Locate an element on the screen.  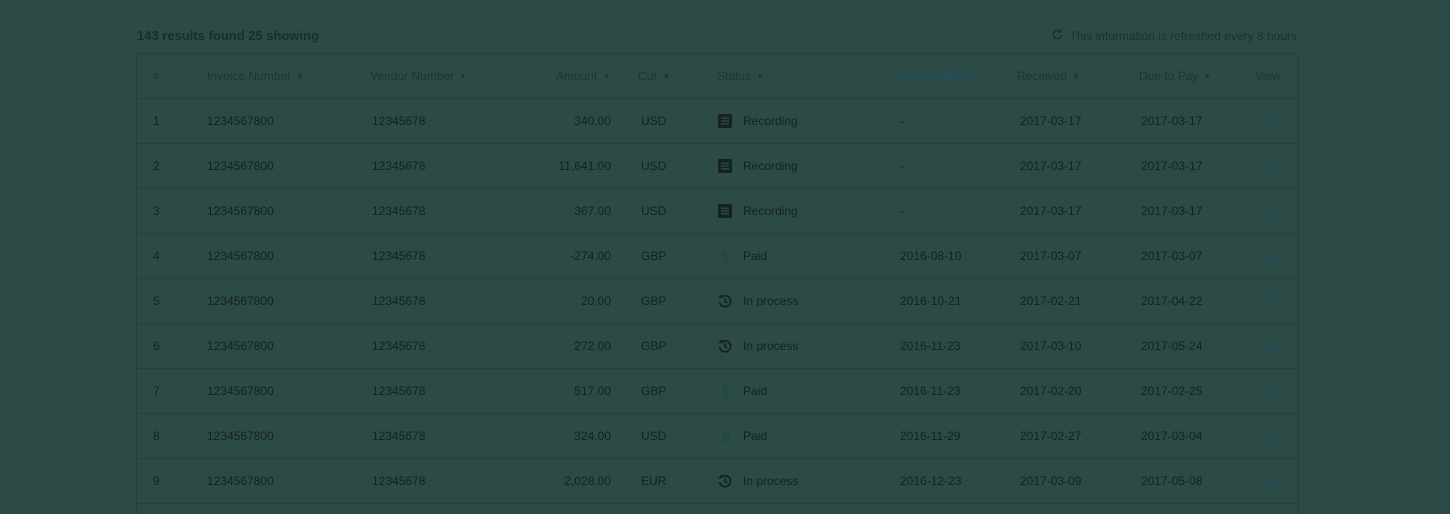
status: Recording is located at coordinates (757, 211).